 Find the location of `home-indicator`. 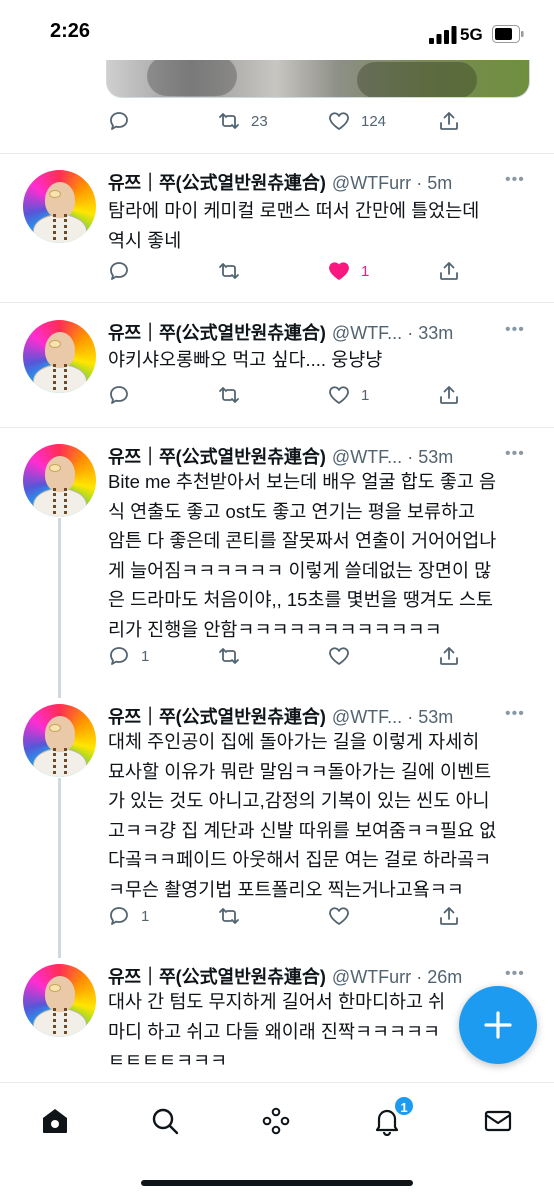

home-indicator is located at coordinates (277, 1183).